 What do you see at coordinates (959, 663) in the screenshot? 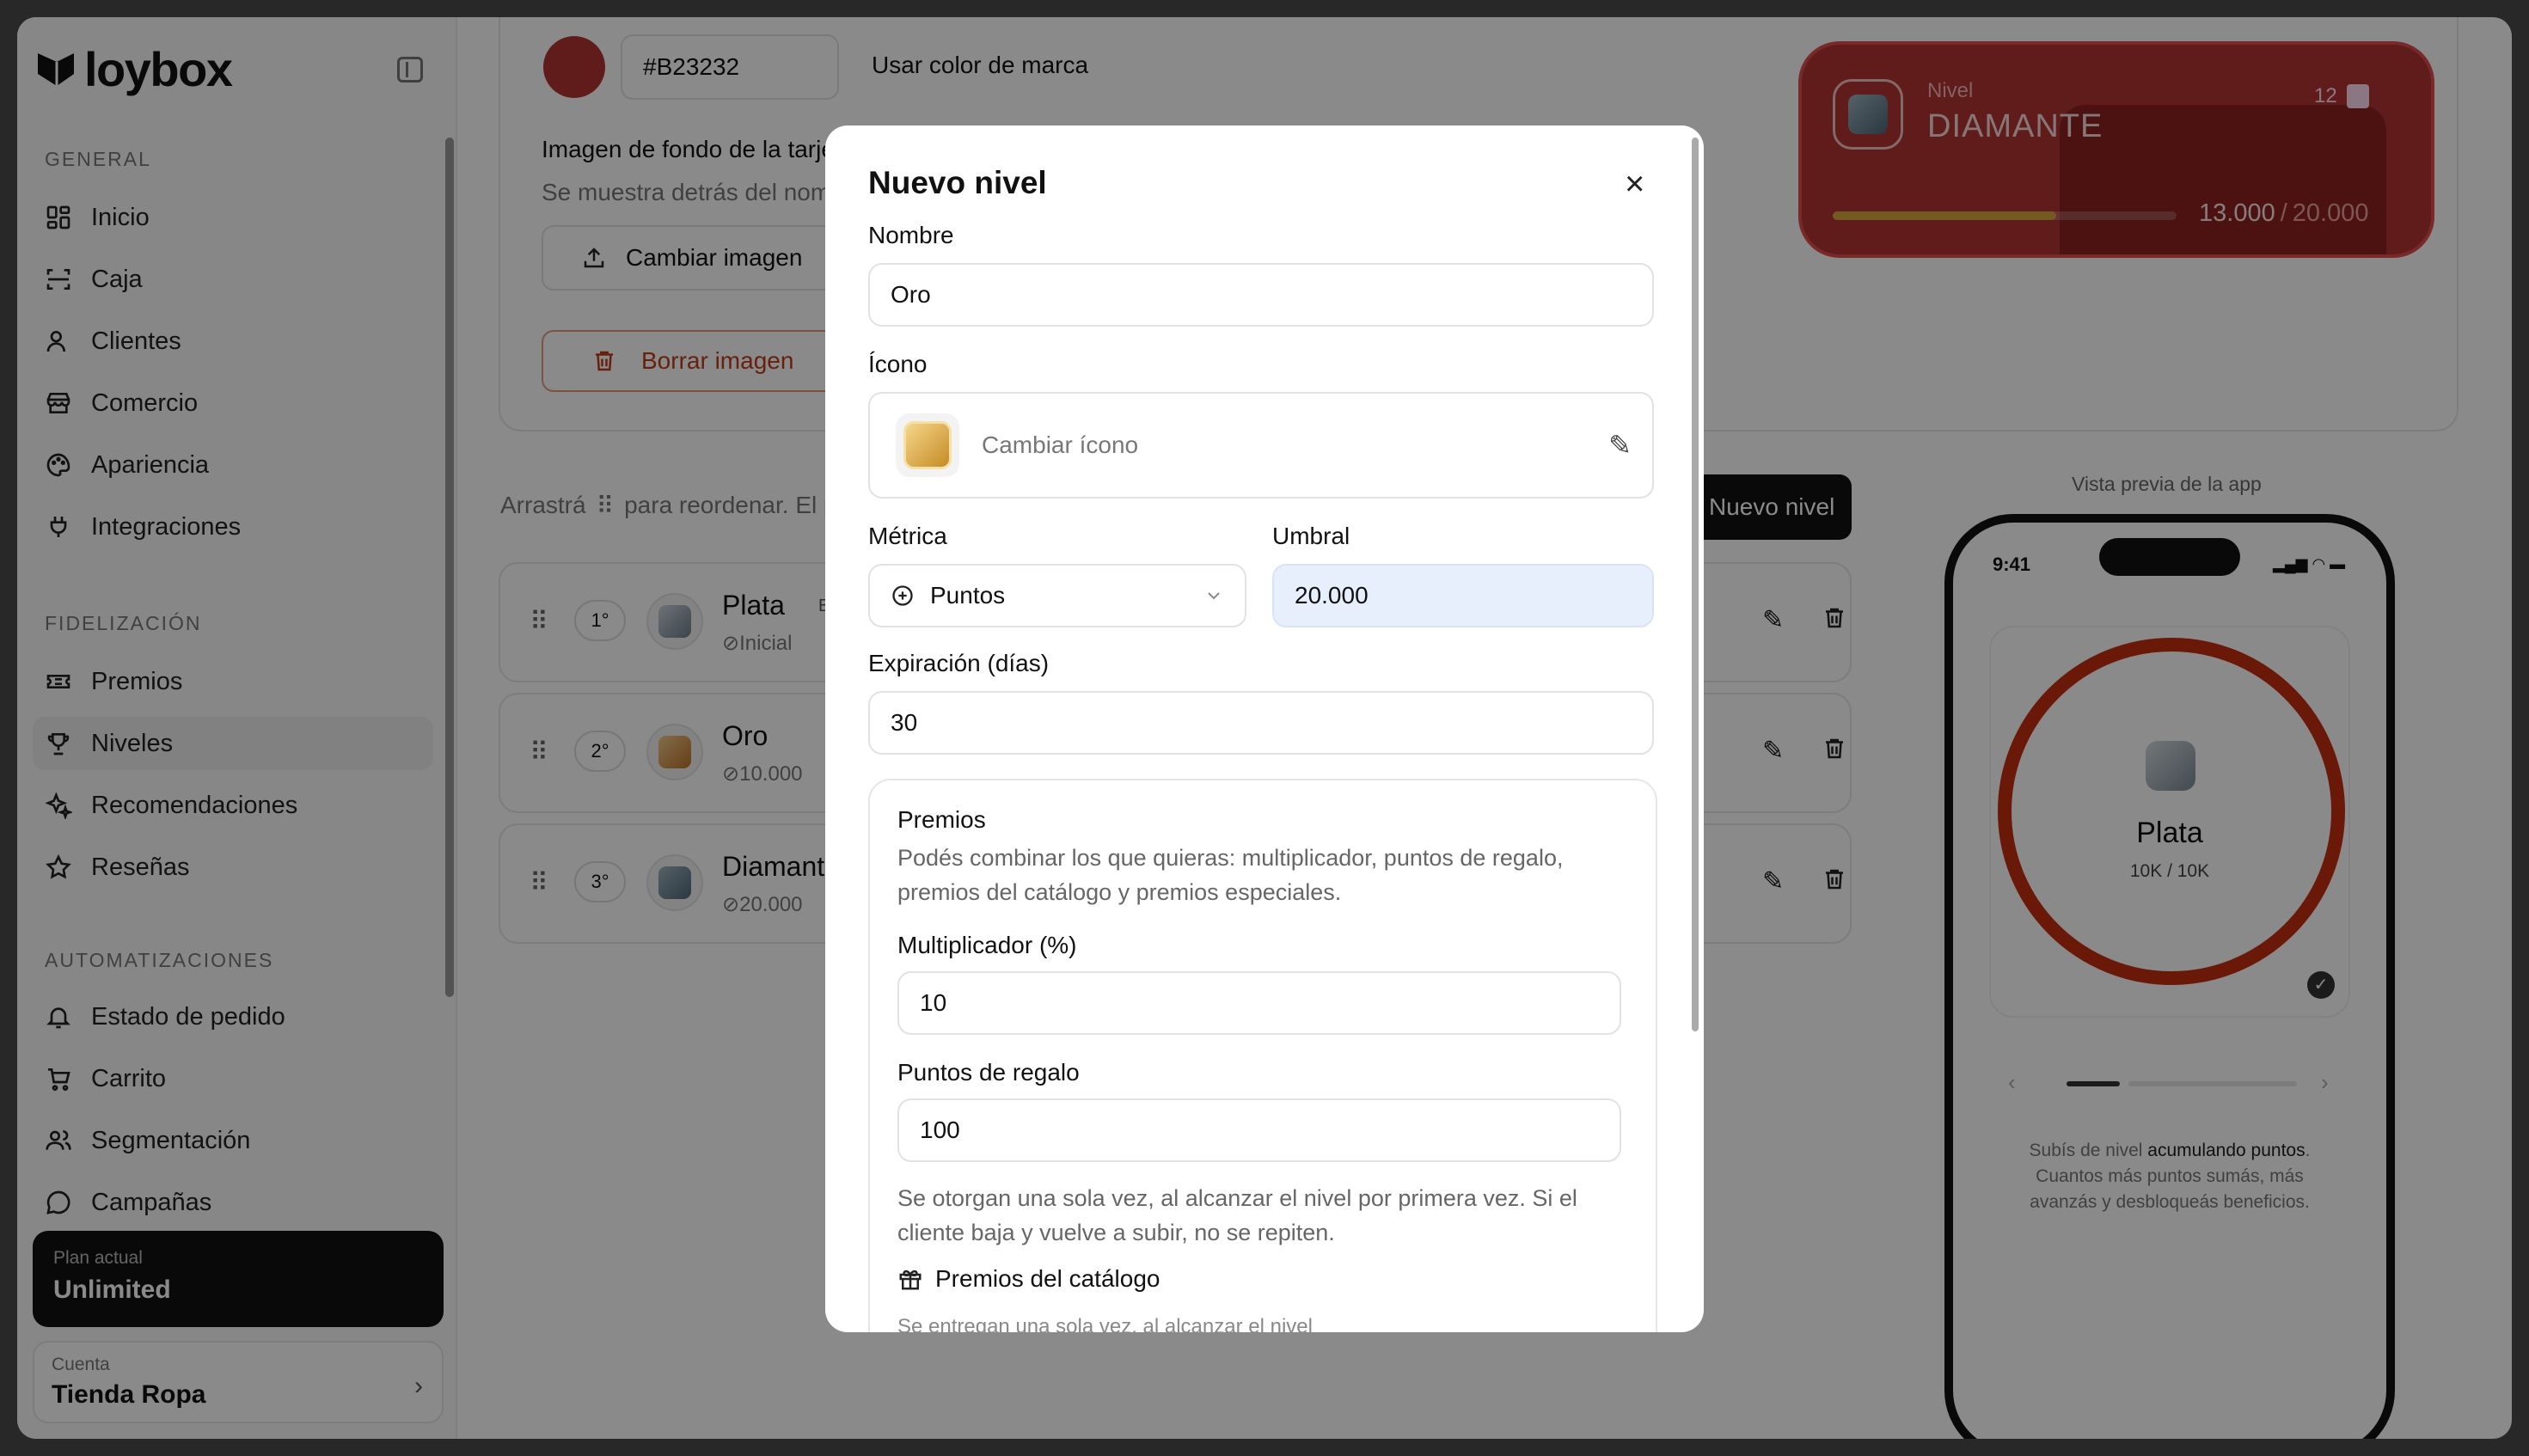
I see `expiration-label: Expiración (días)` at bounding box center [959, 663].